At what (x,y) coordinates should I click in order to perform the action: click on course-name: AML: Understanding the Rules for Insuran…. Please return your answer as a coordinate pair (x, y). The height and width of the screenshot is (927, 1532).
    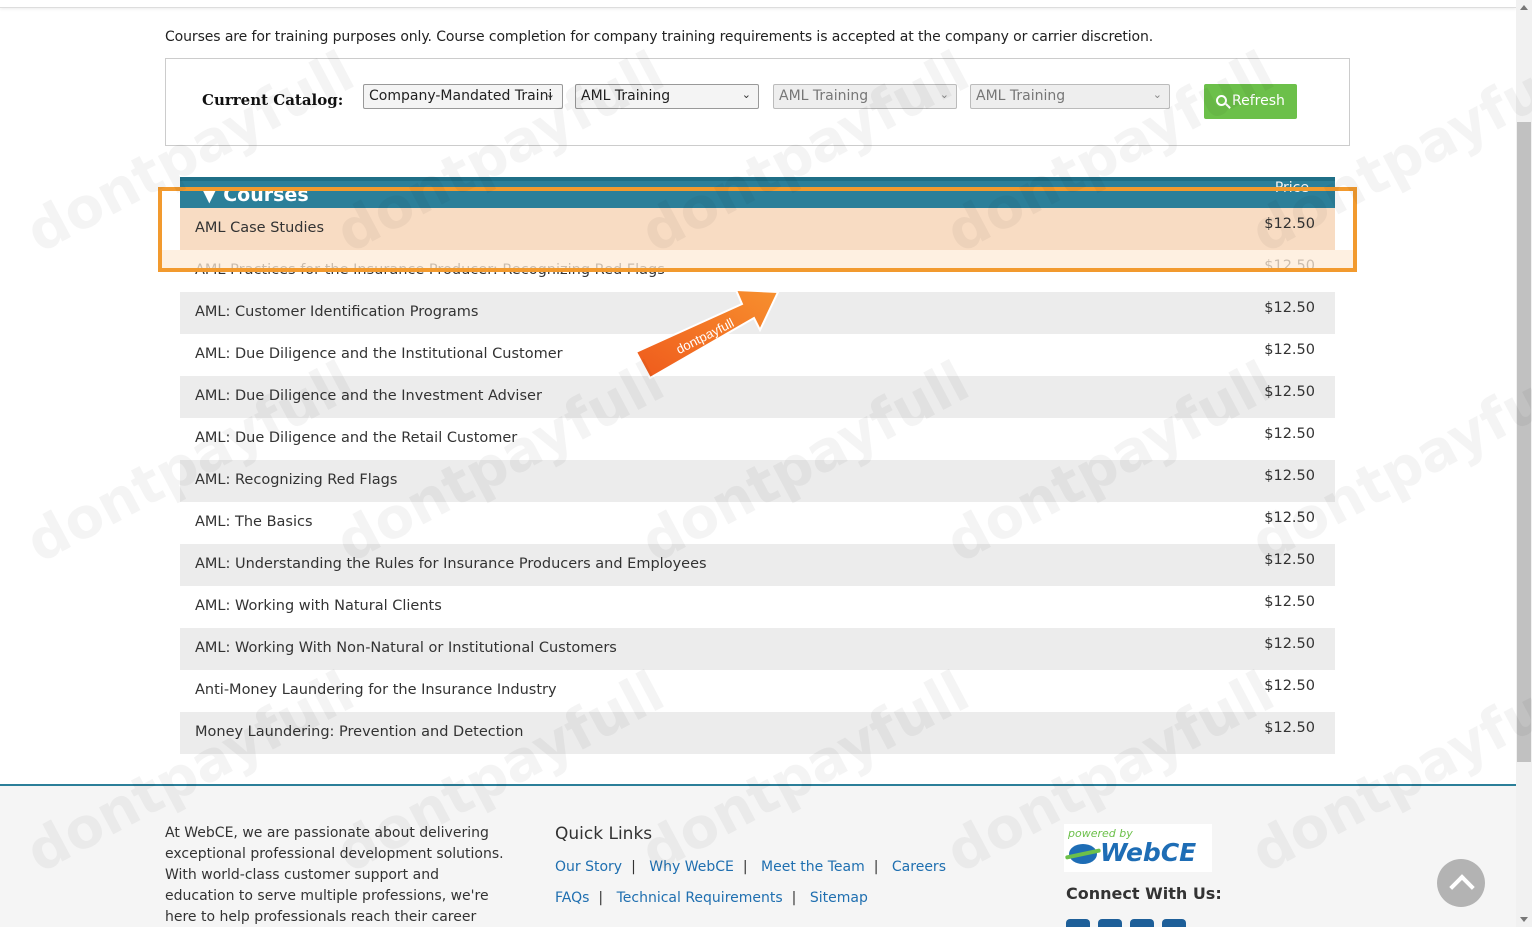
    Looking at the image, I should click on (451, 564).